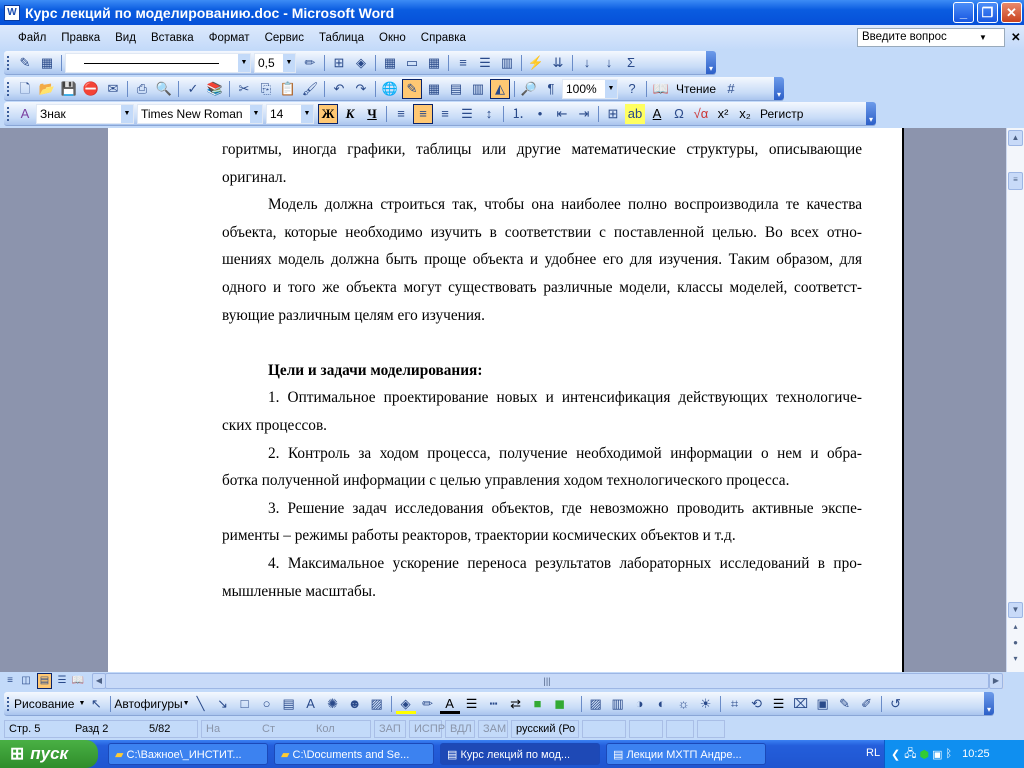 The width and height of the screenshot is (1024, 768). Describe the element at coordinates (164, 89) in the screenshot. I see `print-preview-icon: 🔍` at that location.